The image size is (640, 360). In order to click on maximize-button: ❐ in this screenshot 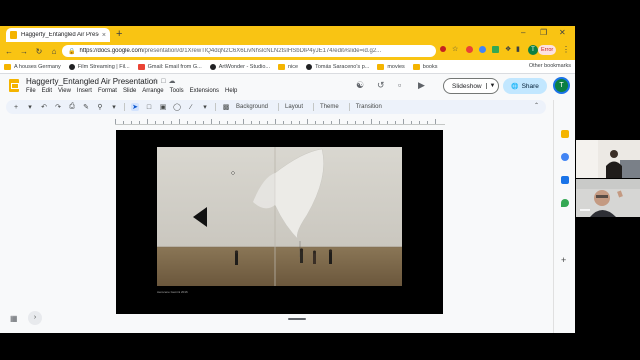, I will do `click(543, 32)`.